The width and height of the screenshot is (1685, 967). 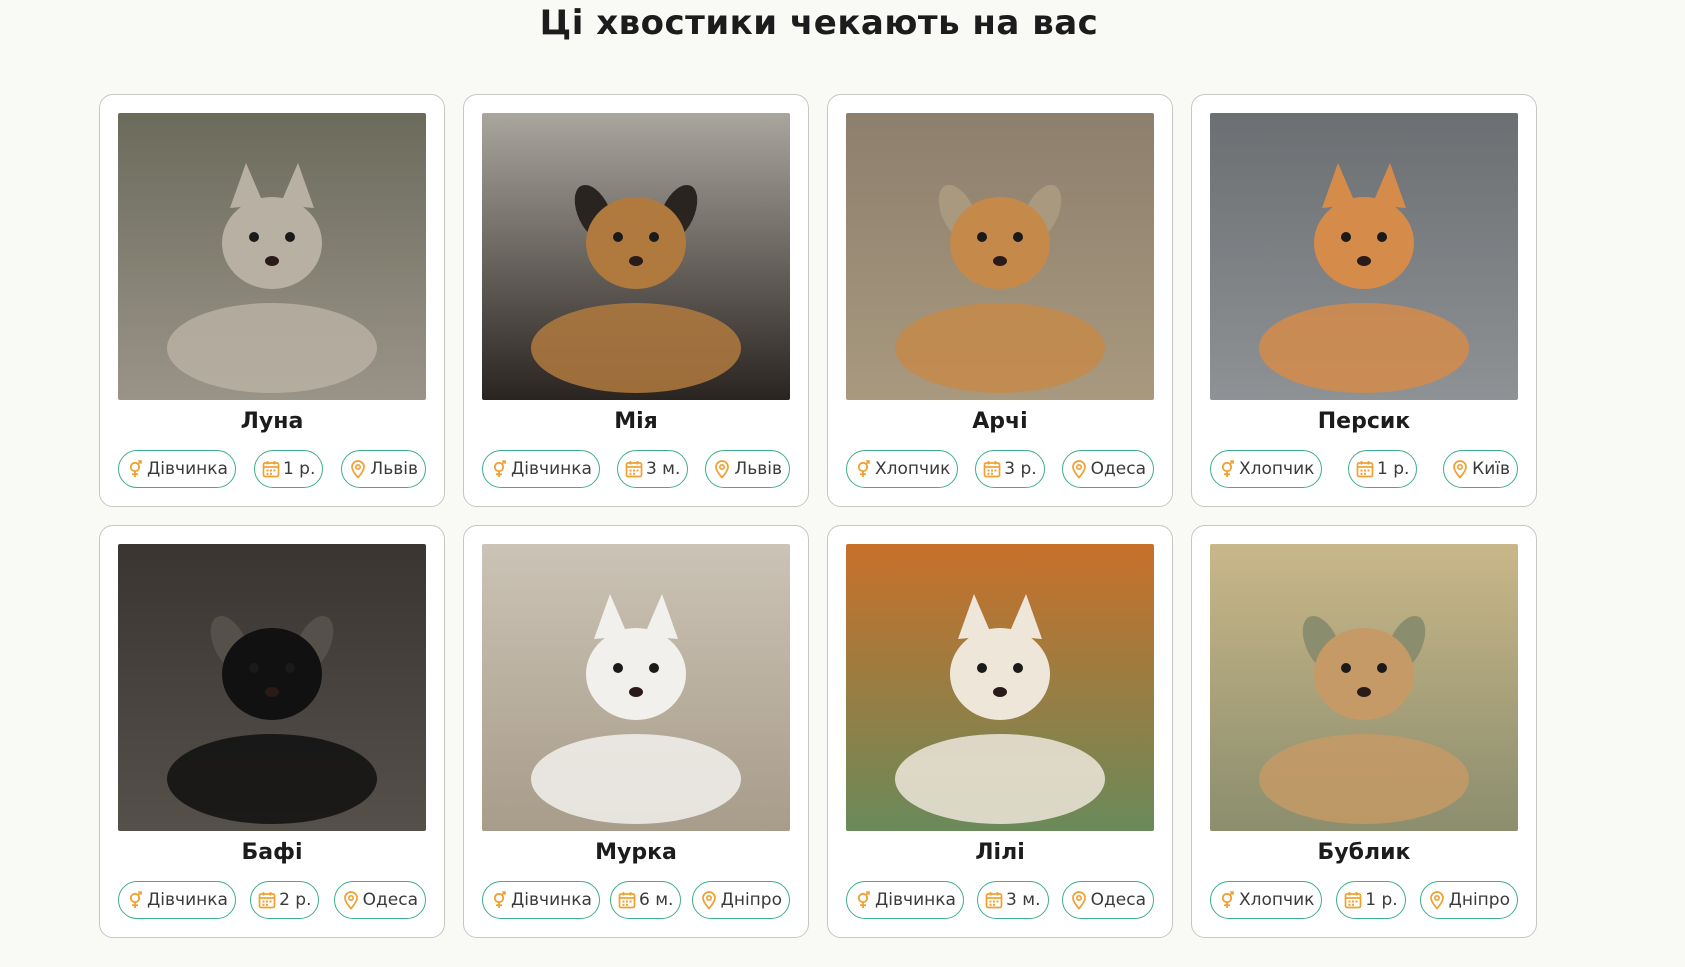 I want to click on pet-photo-ginger-dog-on-sand, so click(x=1000, y=256).